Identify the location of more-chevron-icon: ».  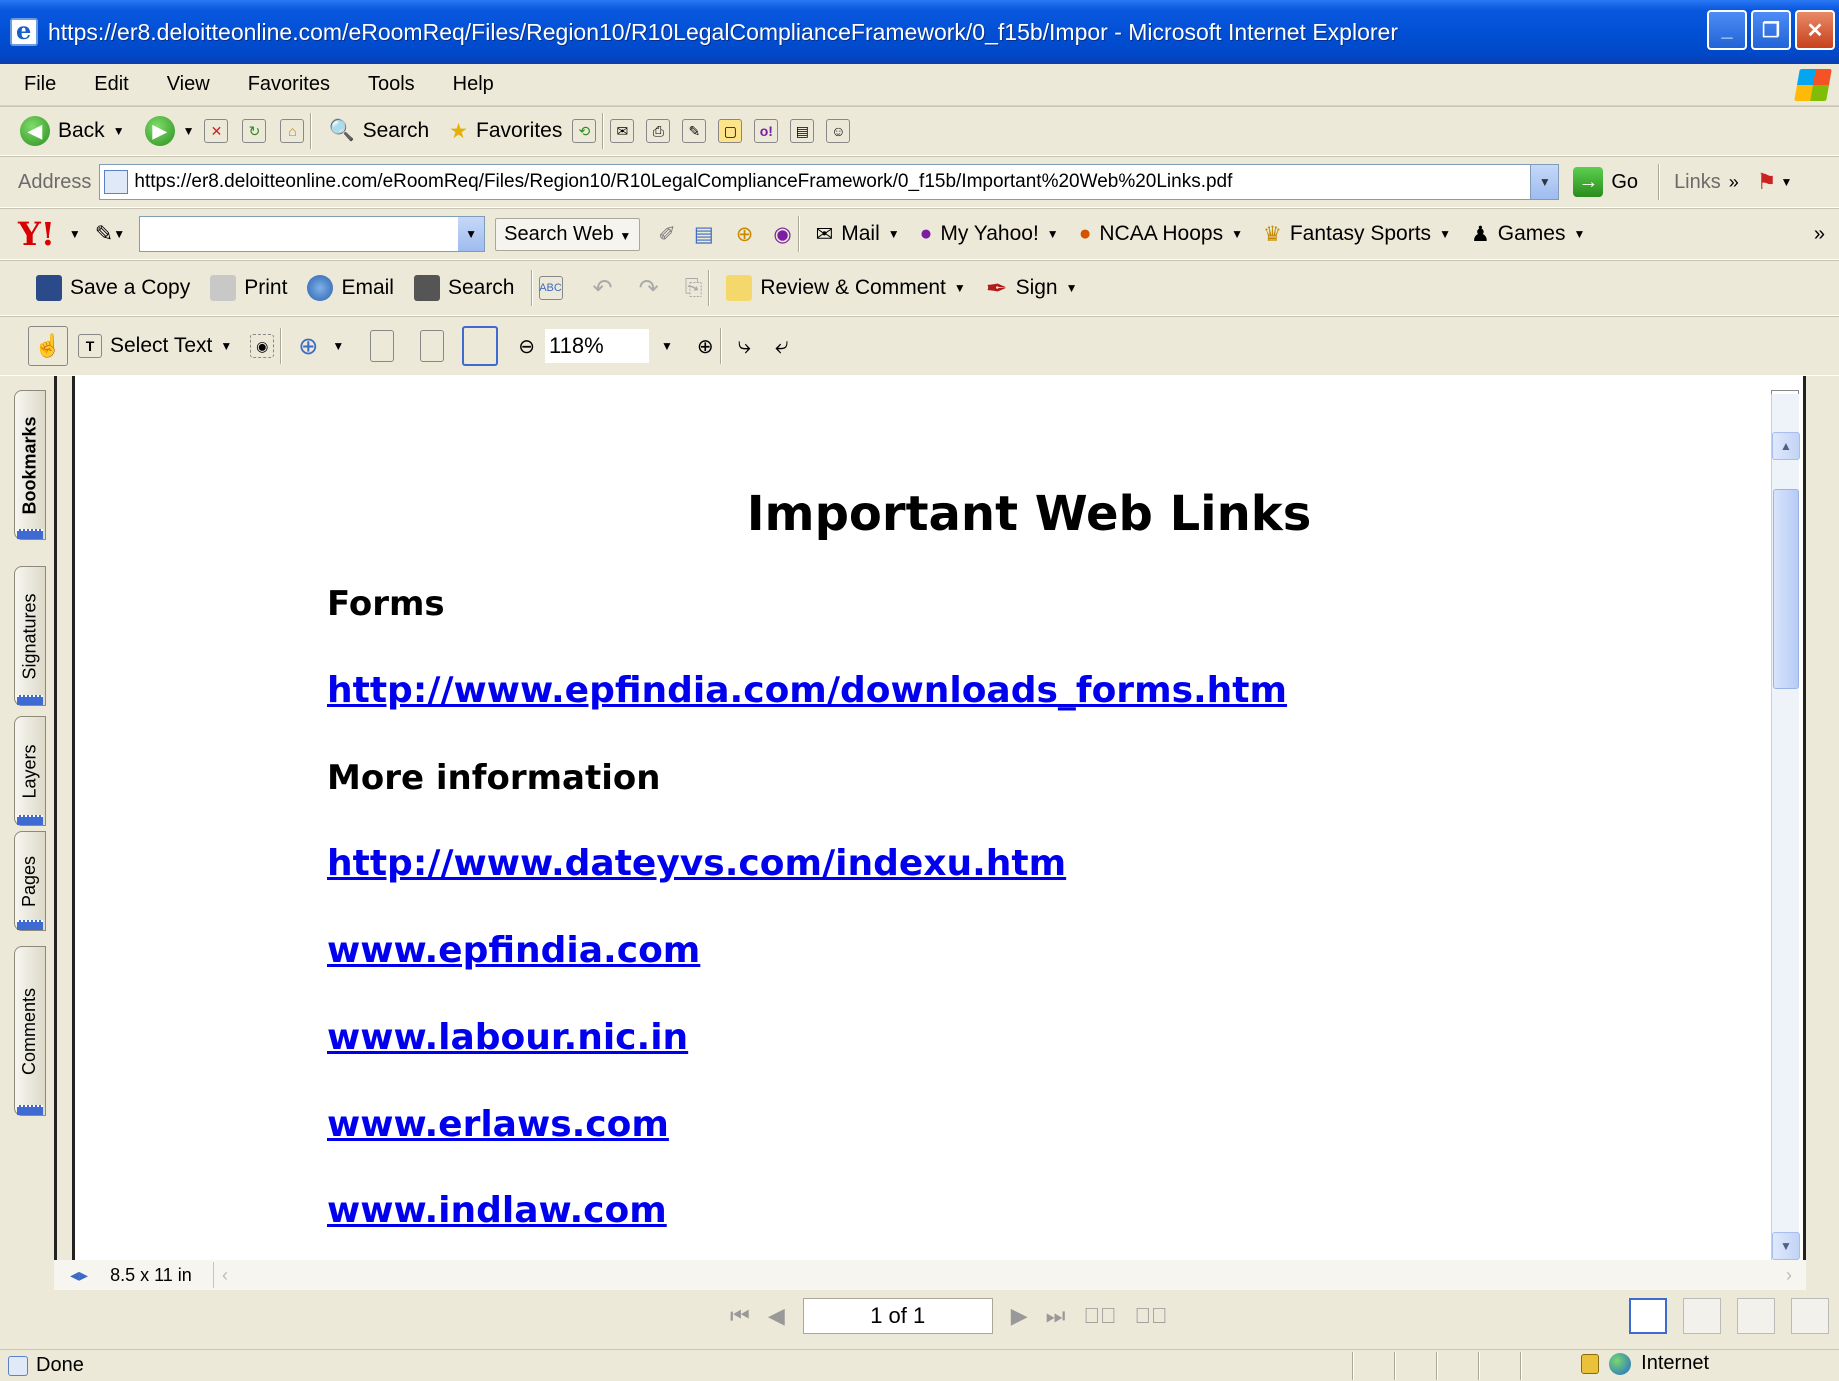
(1819, 234).